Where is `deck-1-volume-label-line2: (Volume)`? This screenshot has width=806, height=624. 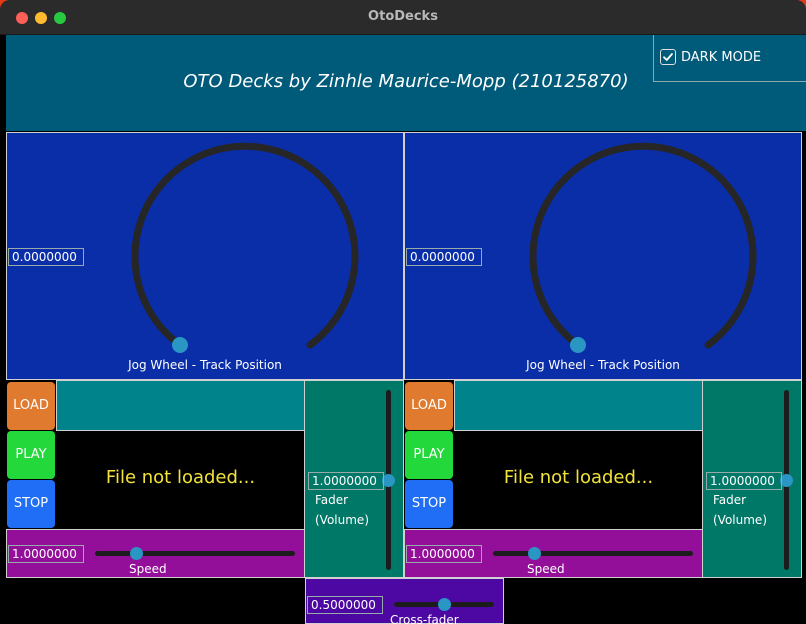 deck-1-volume-label-line2: (Volume) is located at coordinates (342, 520).